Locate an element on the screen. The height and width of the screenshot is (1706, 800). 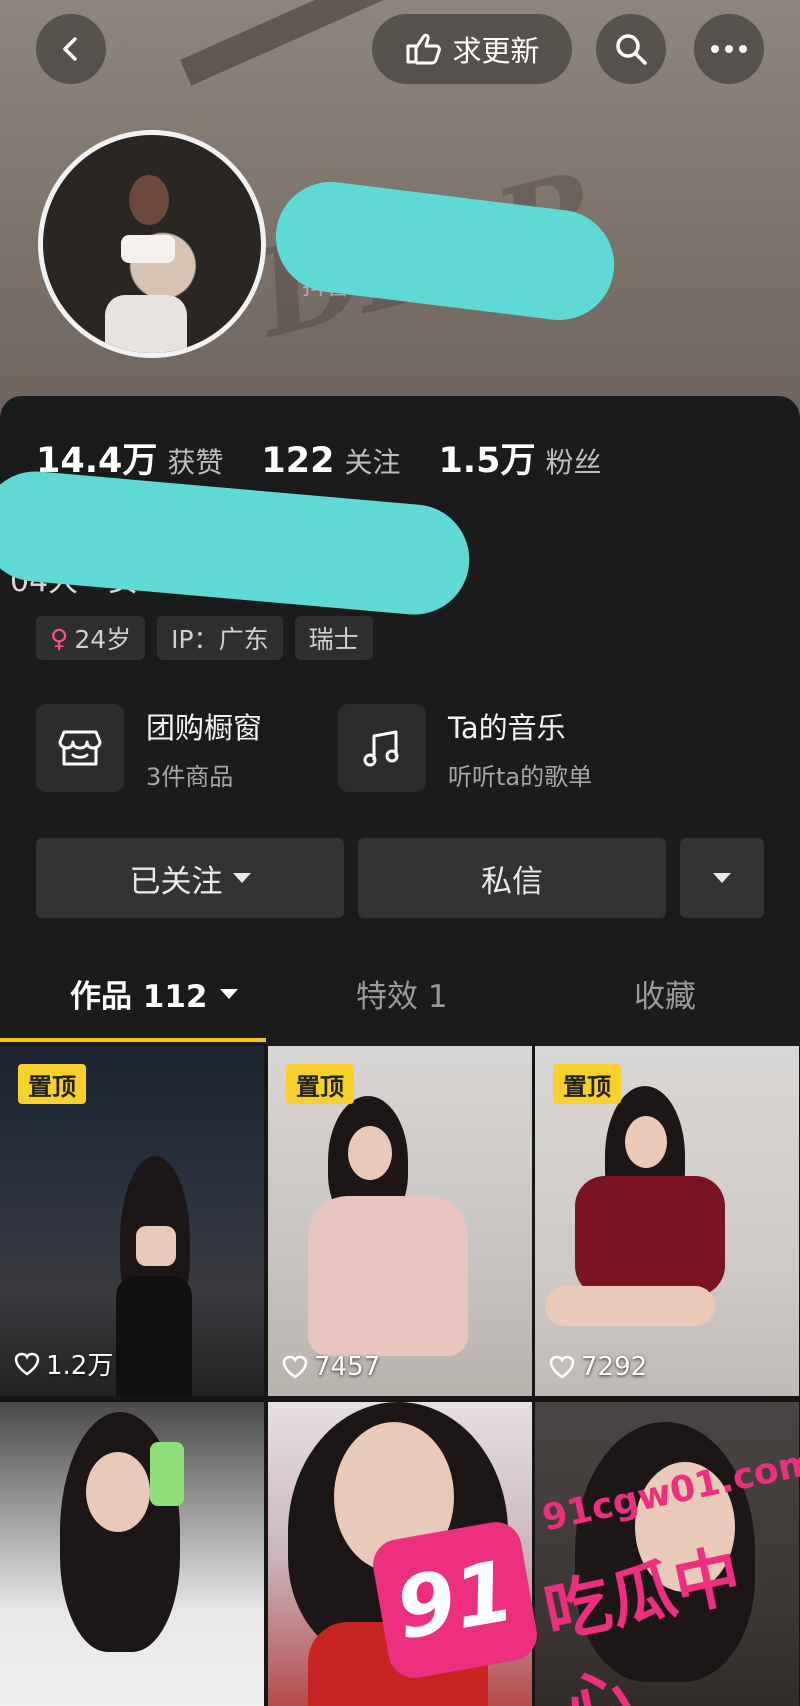
followed-button: 已关注 is located at coordinates (190, 878).